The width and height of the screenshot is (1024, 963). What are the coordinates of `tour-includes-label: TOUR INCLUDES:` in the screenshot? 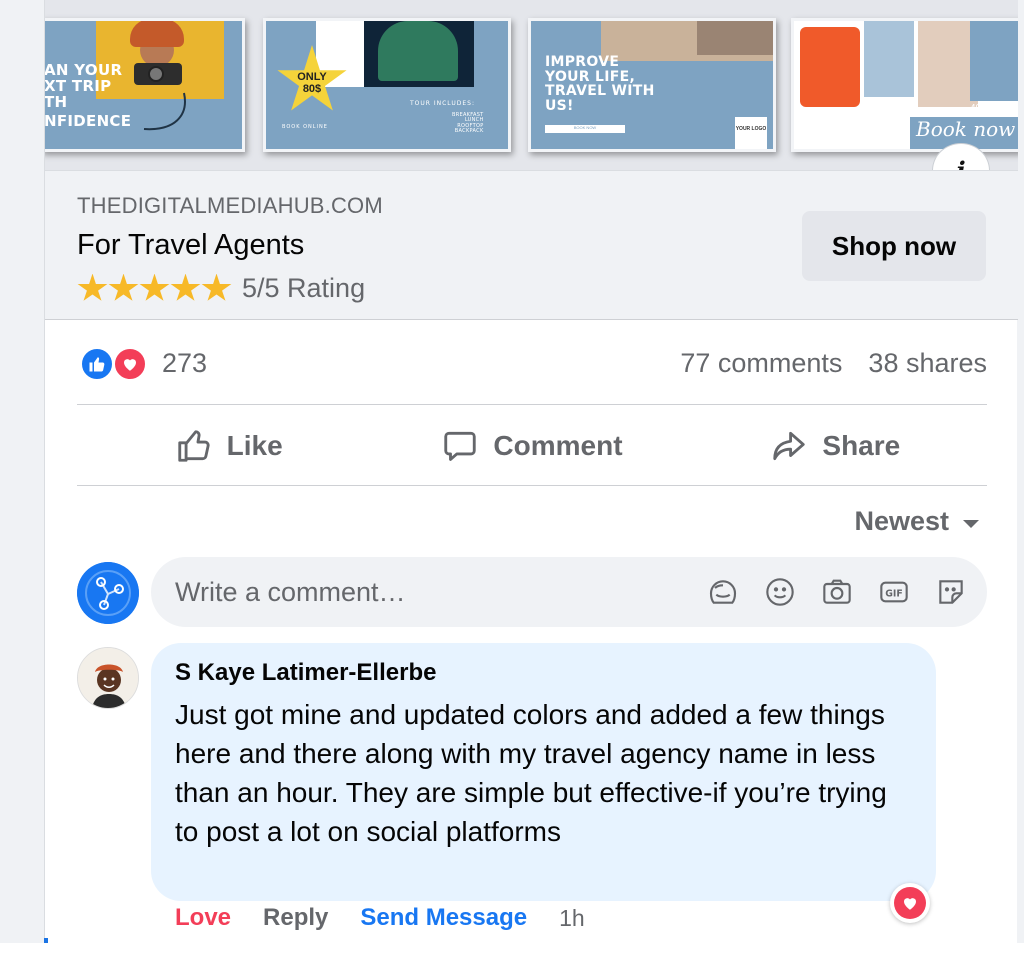 It's located at (442, 103).